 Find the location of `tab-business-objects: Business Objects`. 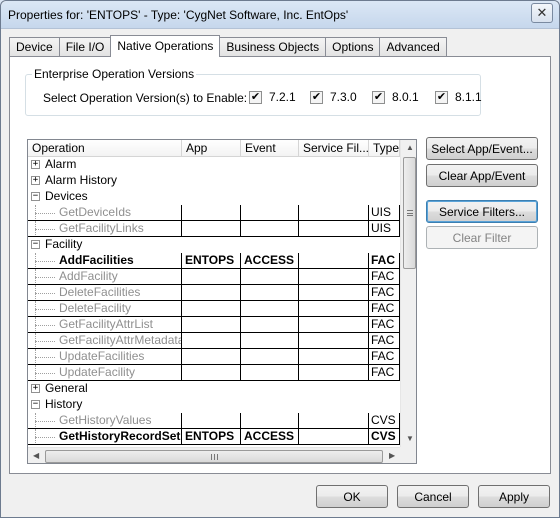

tab-business-objects: Business Objects is located at coordinates (273, 47).